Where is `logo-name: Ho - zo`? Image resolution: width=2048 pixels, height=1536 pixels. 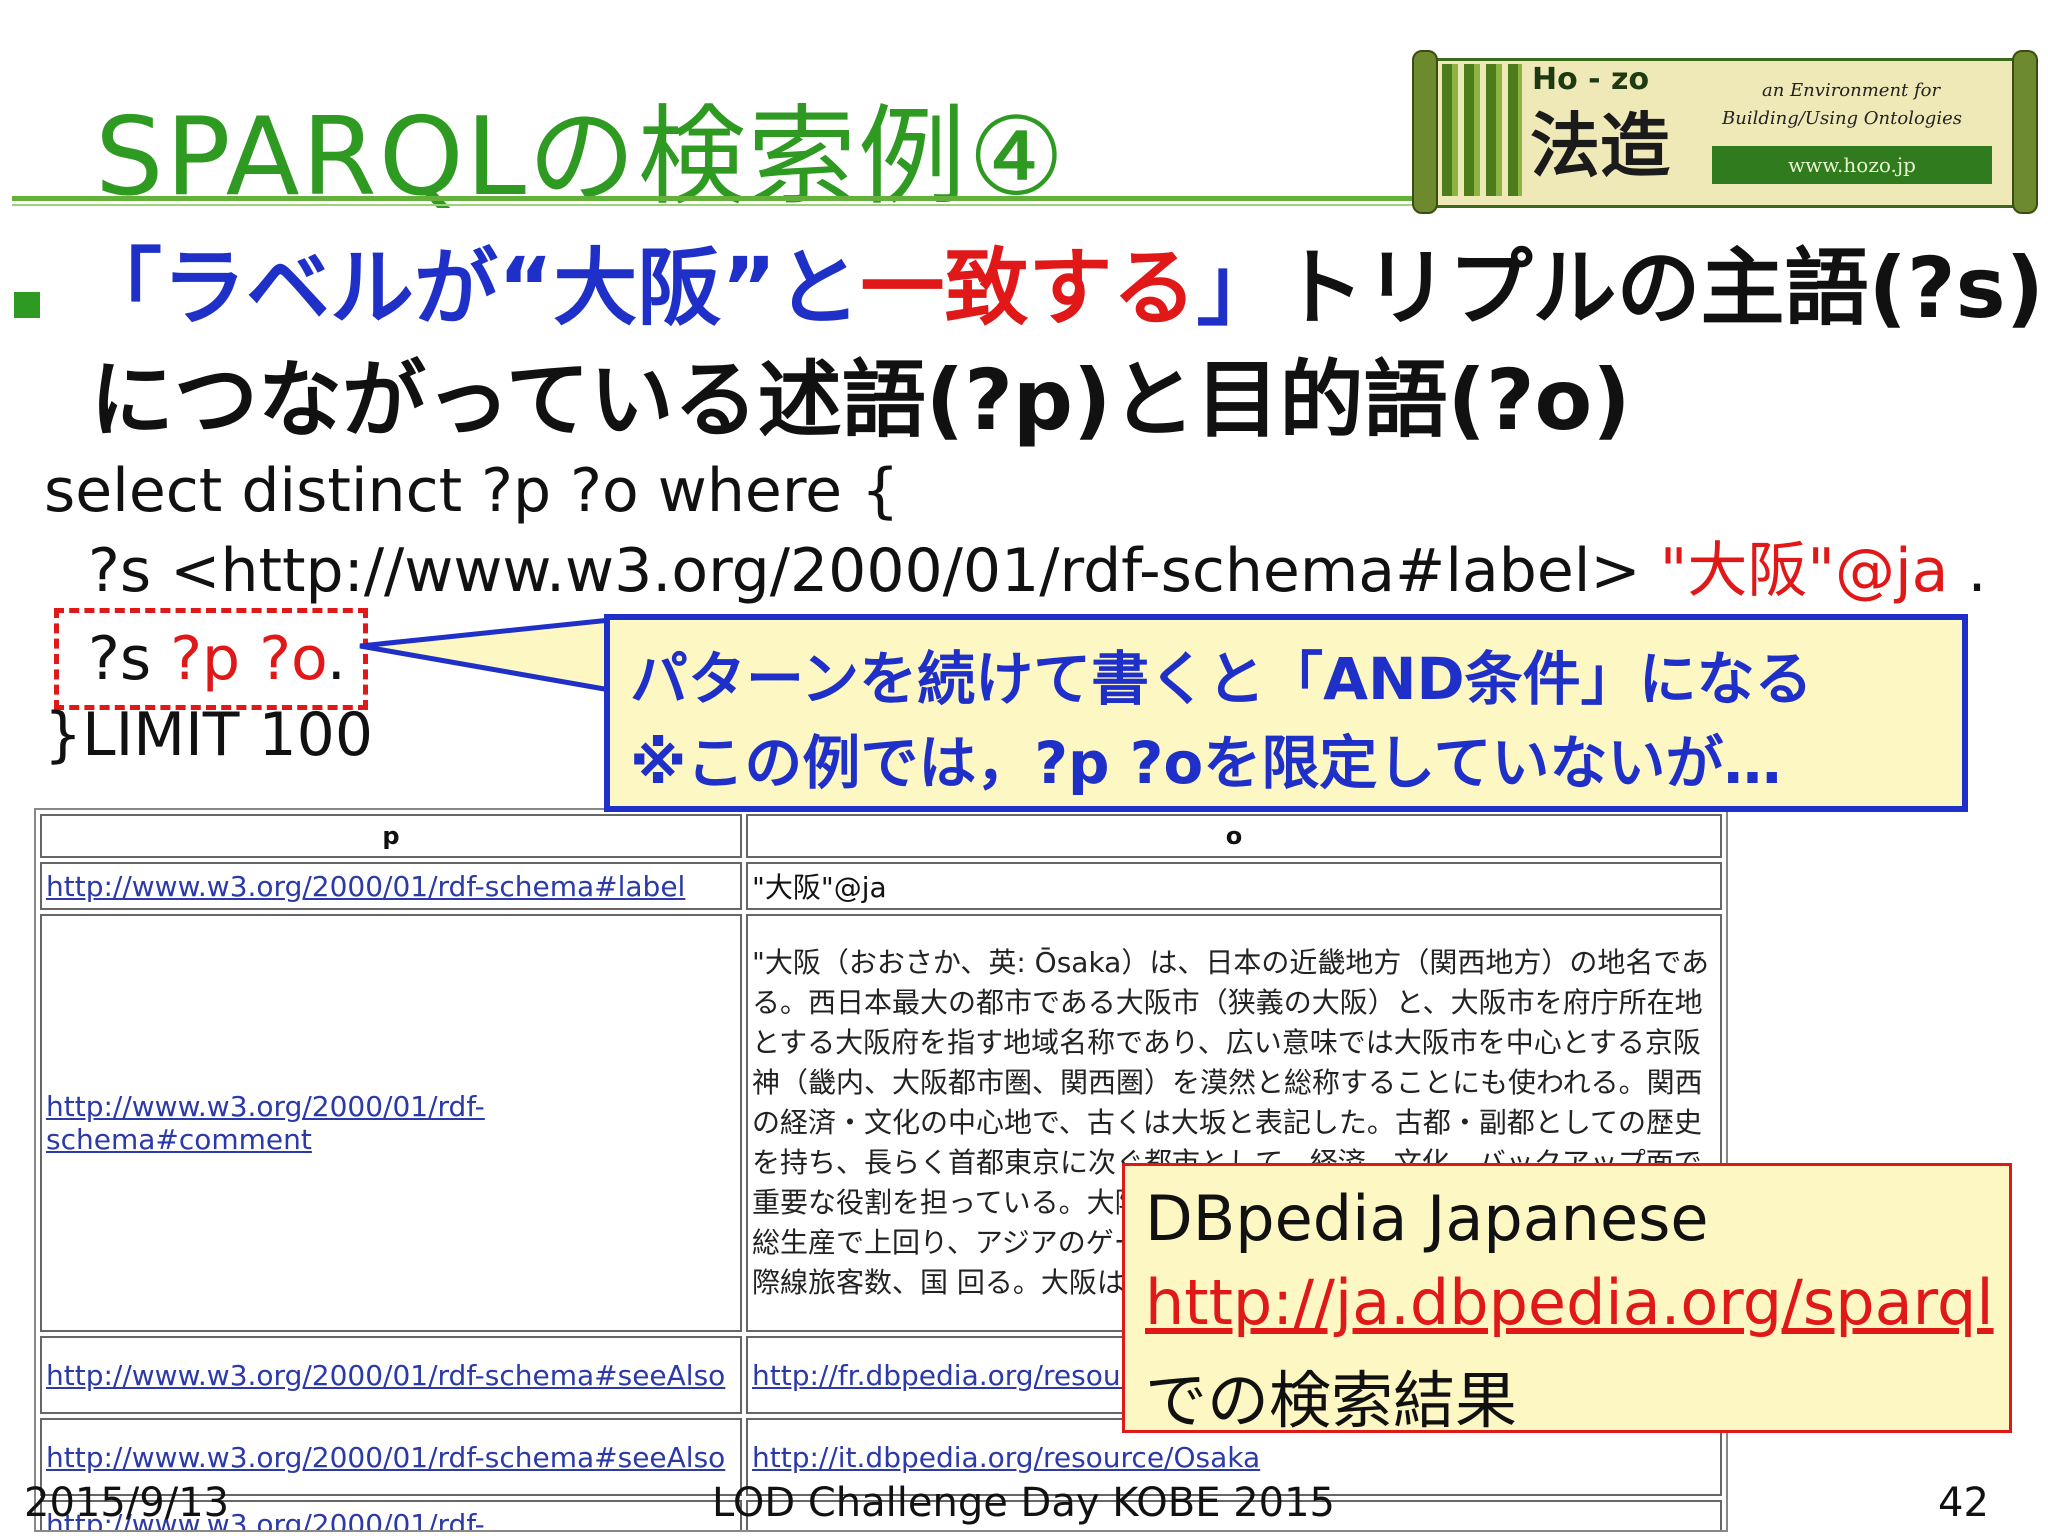
logo-name: Ho - zo is located at coordinates (1591, 79).